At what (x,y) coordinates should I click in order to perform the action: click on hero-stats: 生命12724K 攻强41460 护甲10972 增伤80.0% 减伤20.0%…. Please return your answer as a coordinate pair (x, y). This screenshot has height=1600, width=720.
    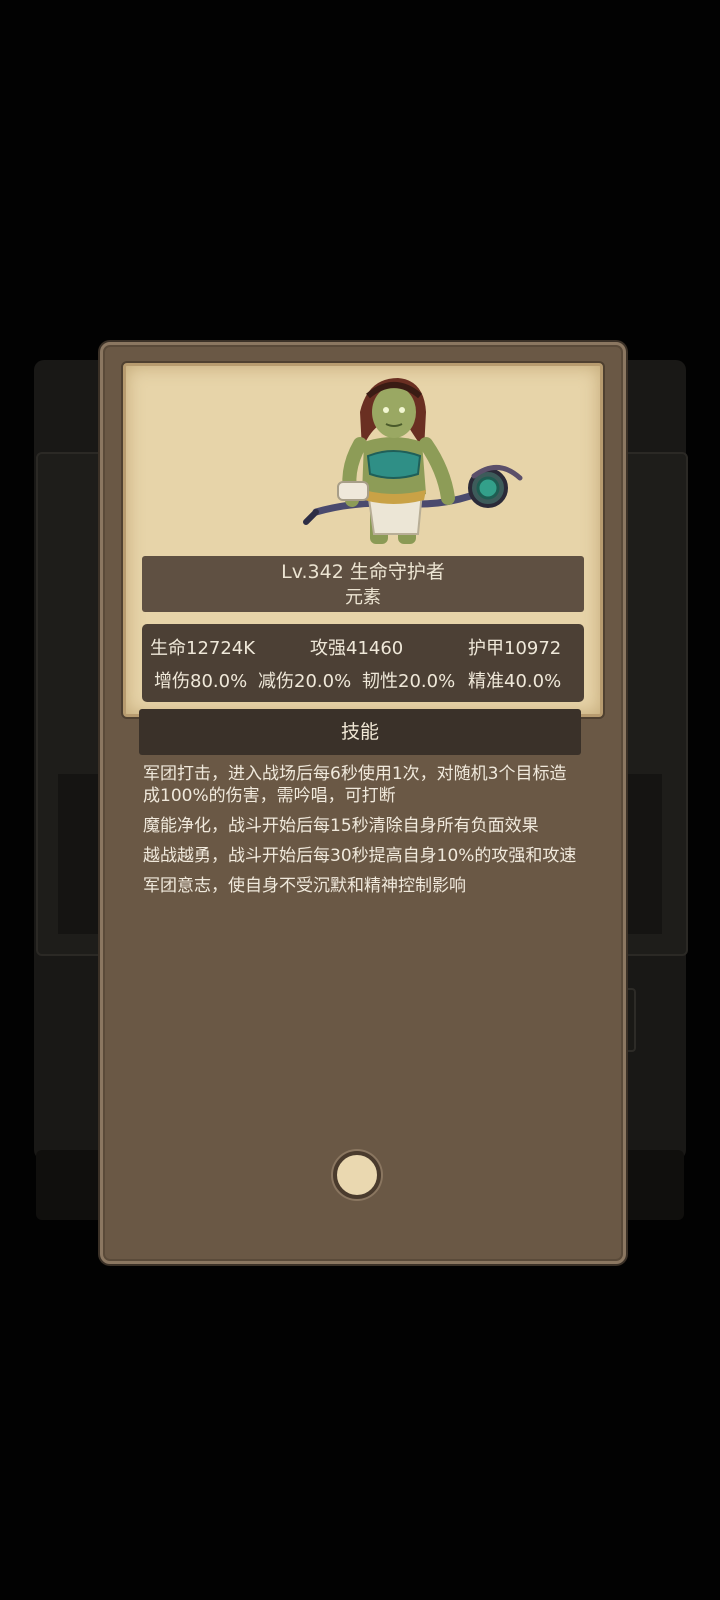
    Looking at the image, I should click on (363, 663).